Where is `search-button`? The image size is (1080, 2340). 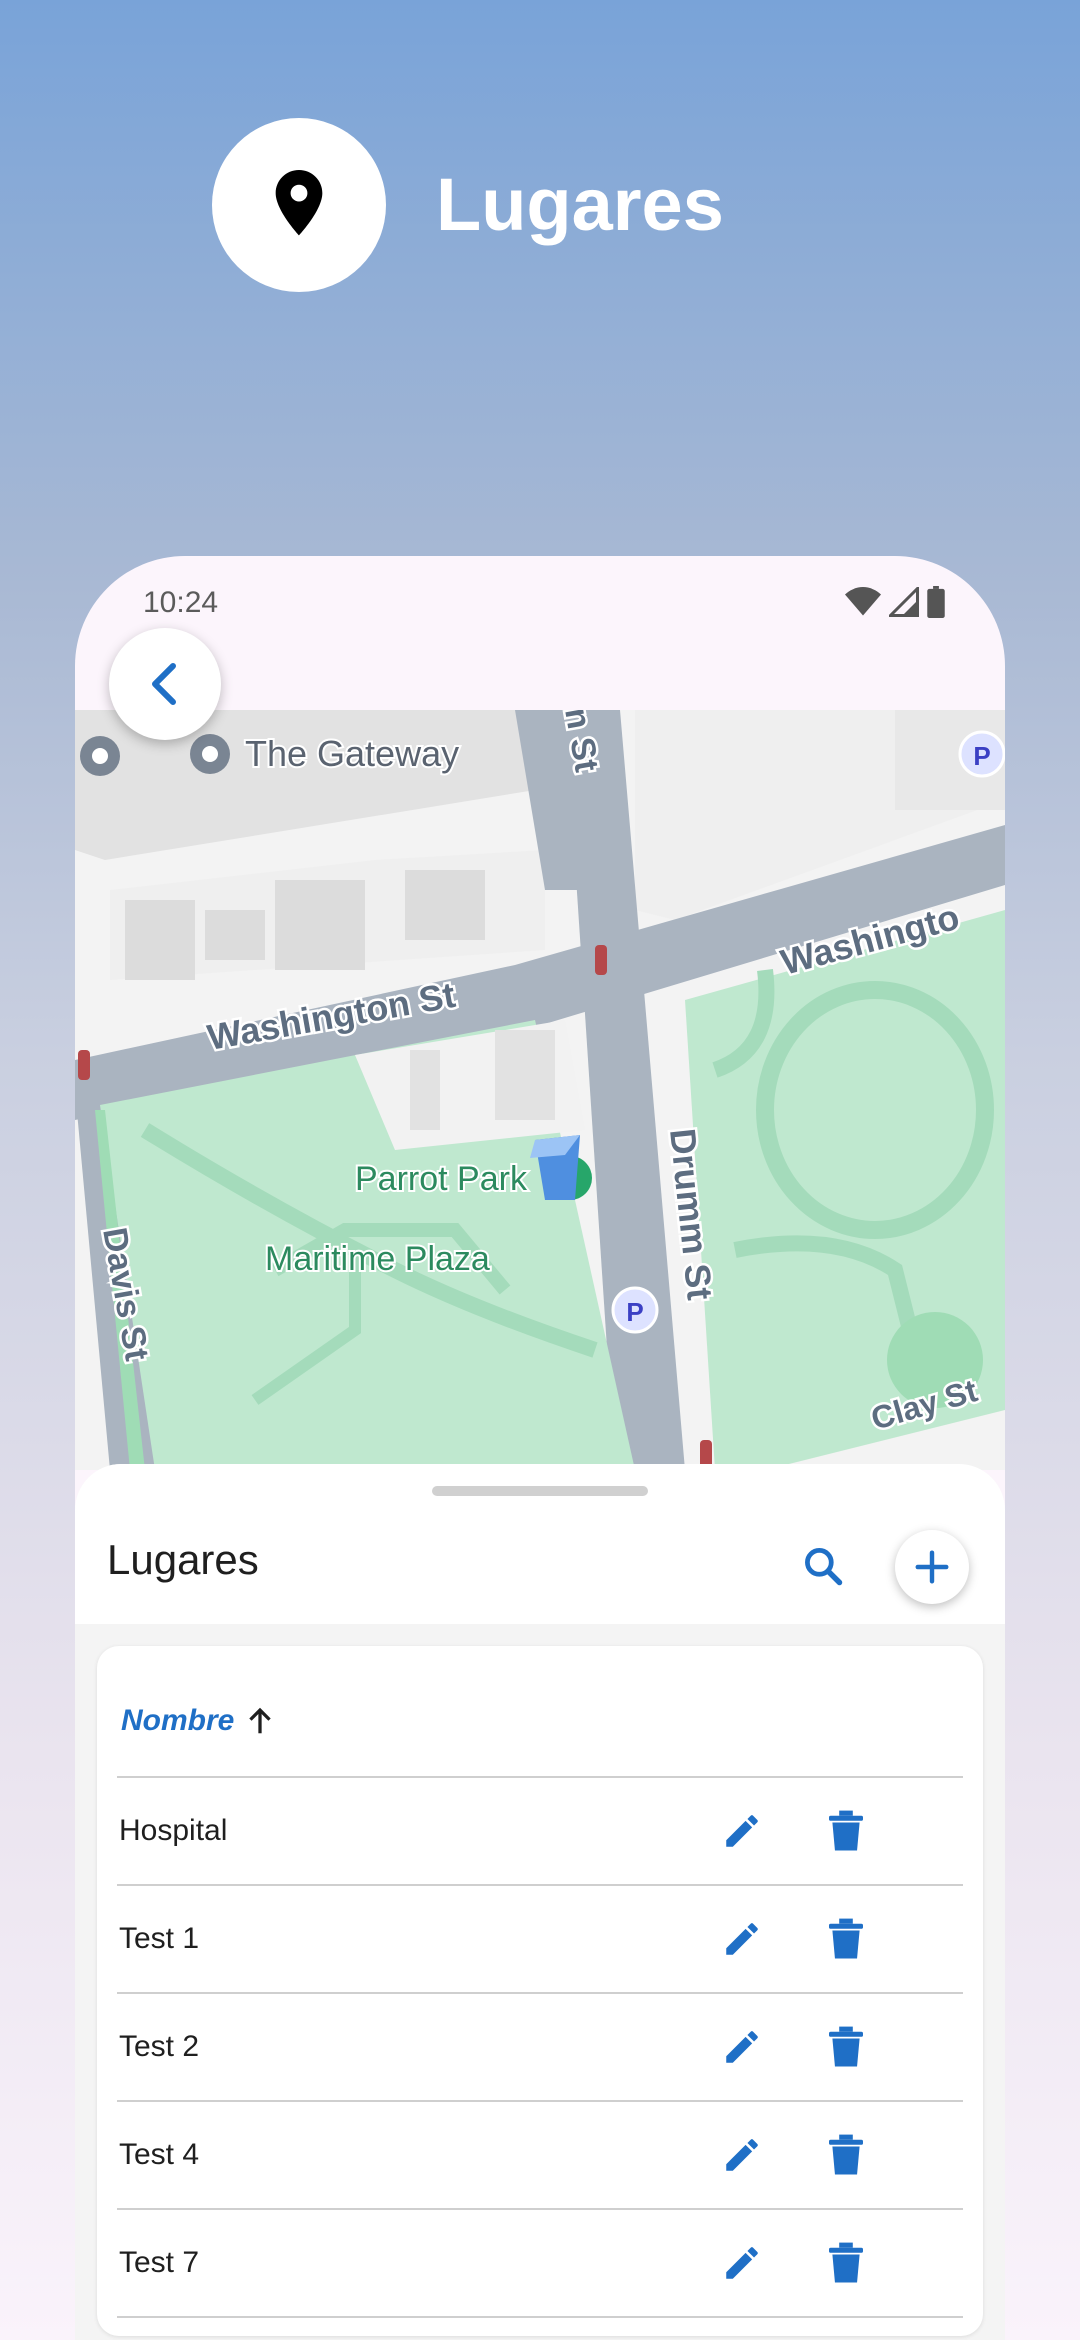 search-button is located at coordinates (823, 1566).